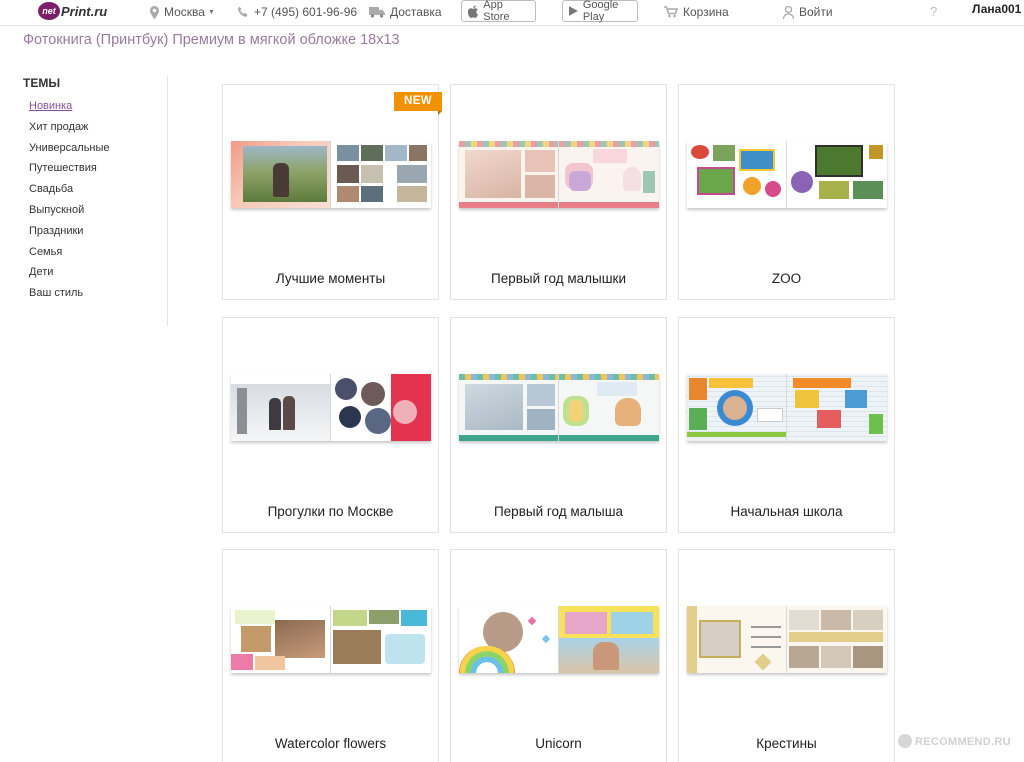 Image resolution: width=1024 pixels, height=762 pixels. I want to click on sidebar-item-wedding: Свадьба, so click(95, 189).